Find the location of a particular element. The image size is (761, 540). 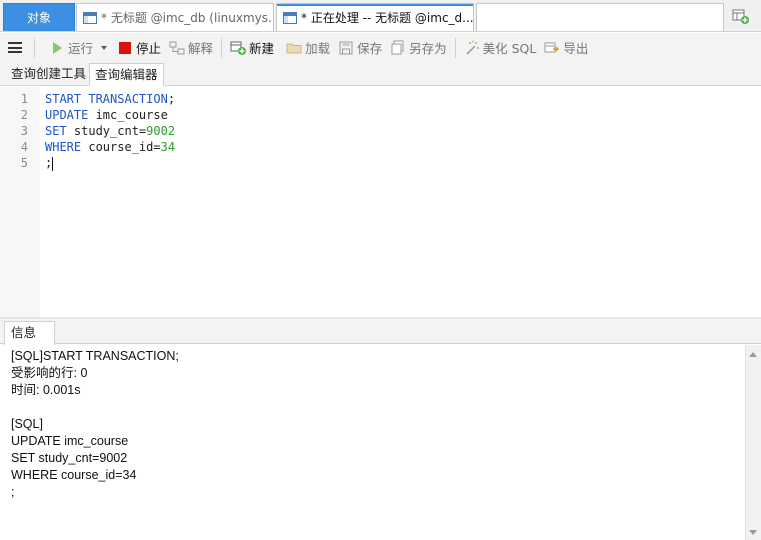

export-button: 导出 is located at coordinates (566, 48).